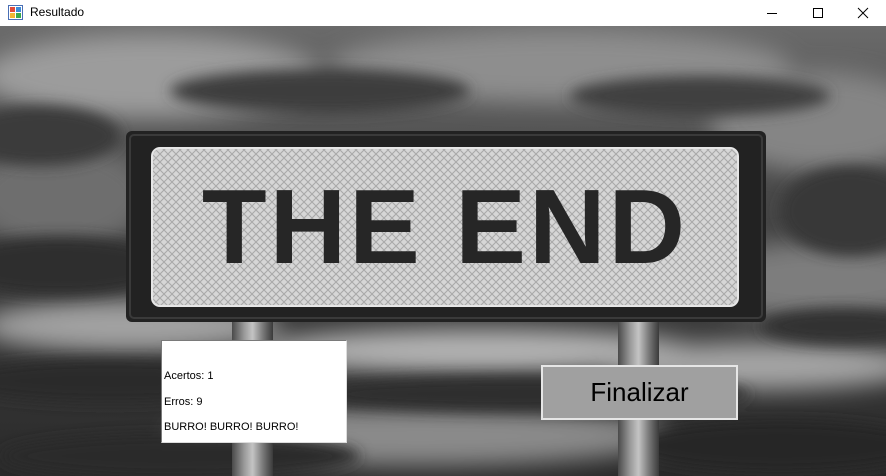 The image size is (886, 476). I want to click on minimize-icon, so click(772, 13).